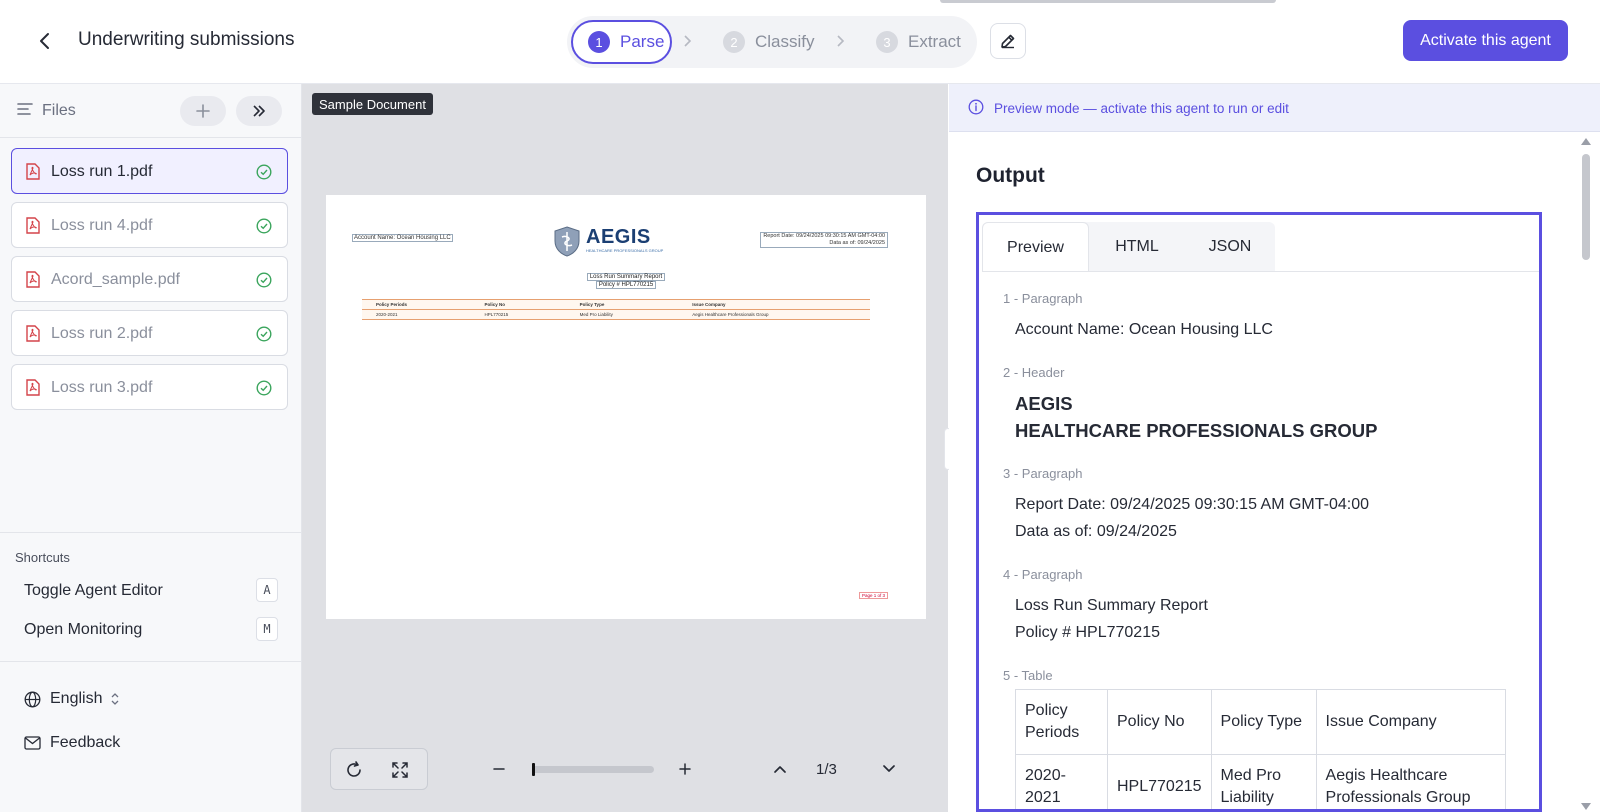  What do you see at coordinates (734, 42) in the screenshot?
I see `step-number: 2` at bounding box center [734, 42].